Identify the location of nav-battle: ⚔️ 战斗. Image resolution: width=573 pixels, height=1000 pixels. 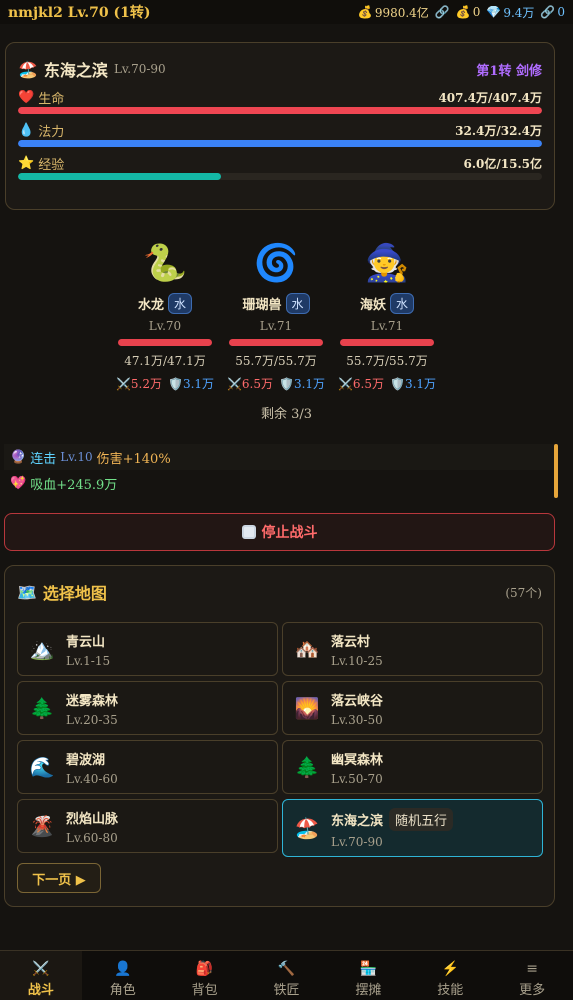
(41, 975).